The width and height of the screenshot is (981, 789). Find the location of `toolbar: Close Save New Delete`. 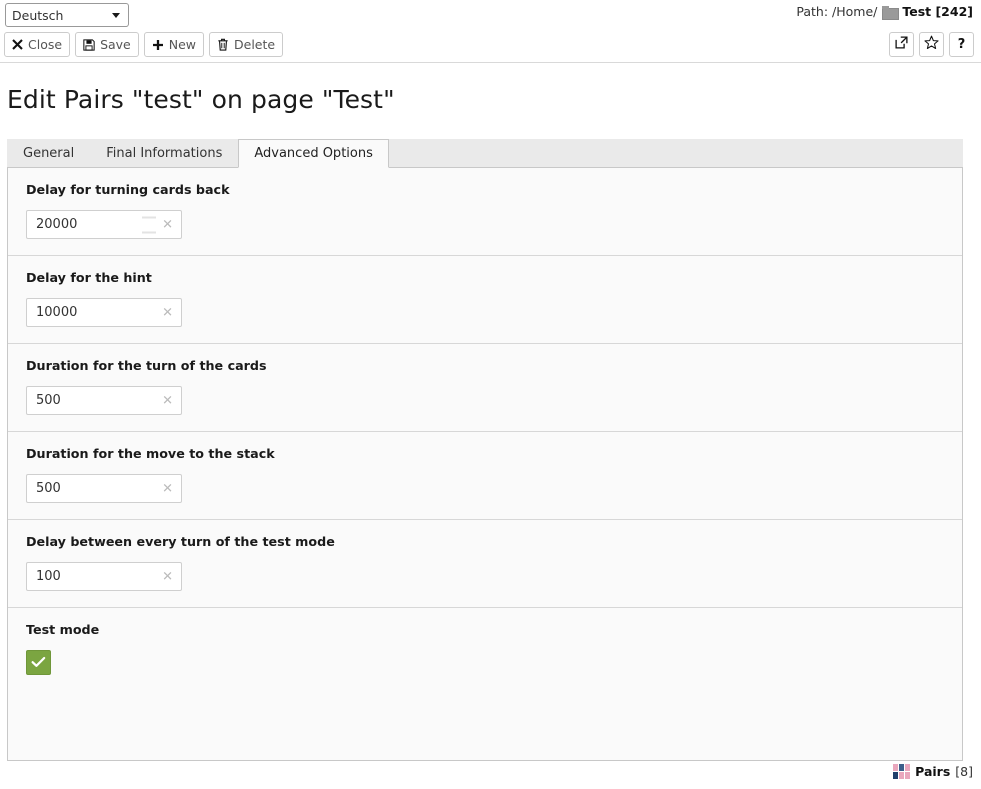

toolbar: Close Save New Delete is located at coordinates (144, 44).